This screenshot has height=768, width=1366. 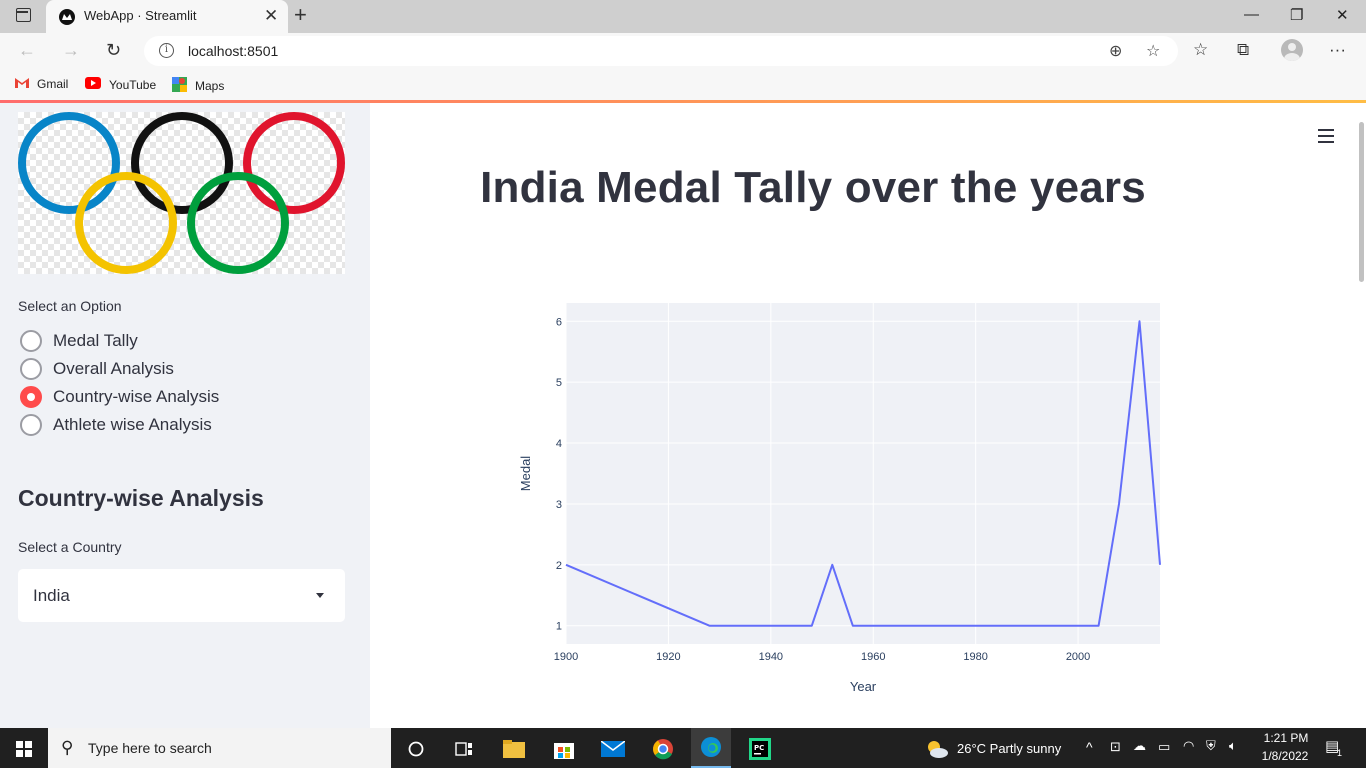 What do you see at coordinates (683, 16) in the screenshot?
I see `browser-tab-bar: WebApp · Streamlit ✕ + — ❐ ✕` at bounding box center [683, 16].